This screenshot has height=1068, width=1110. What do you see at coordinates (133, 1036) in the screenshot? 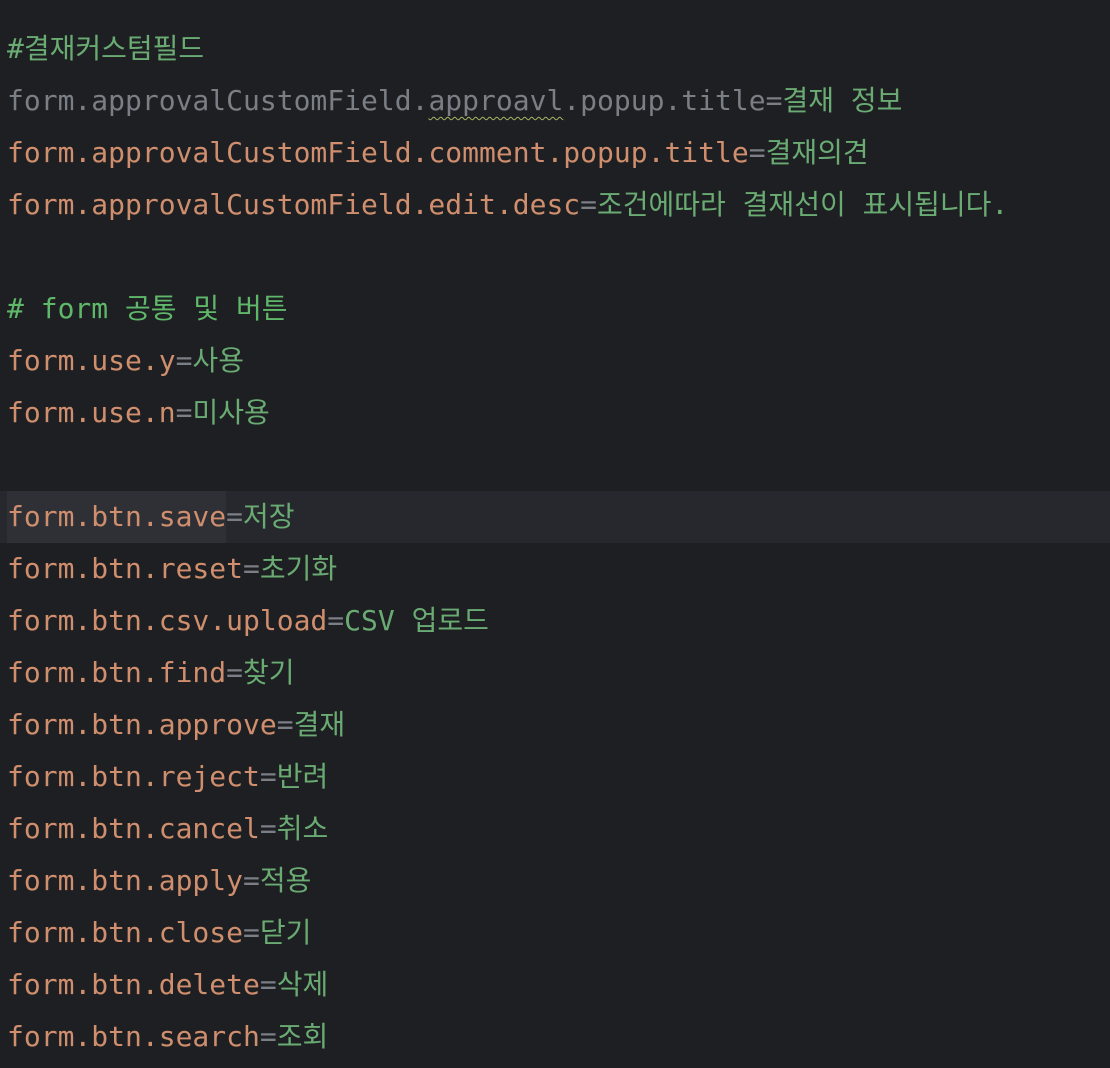
I see `property-key: form.btn.search` at bounding box center [133, 1036].